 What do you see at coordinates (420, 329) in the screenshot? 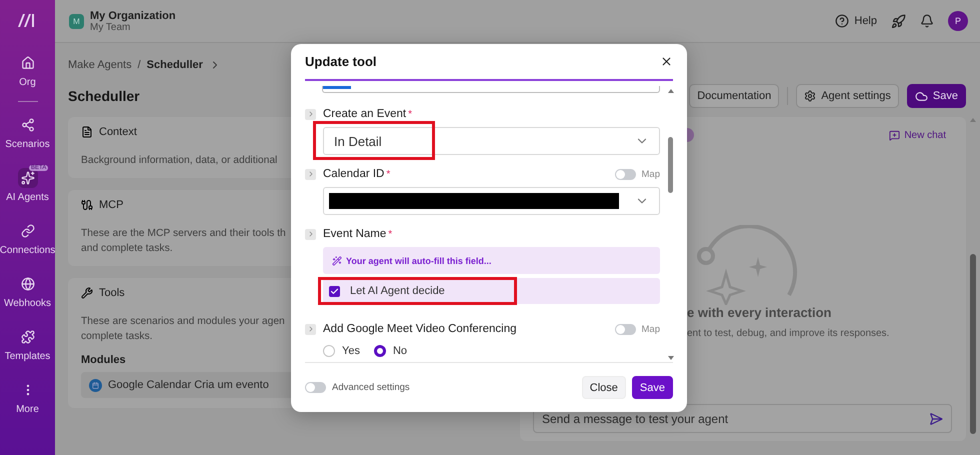
I see `field-label: Add Google Meet Video Conferencing` at bounding box center [420, 329].